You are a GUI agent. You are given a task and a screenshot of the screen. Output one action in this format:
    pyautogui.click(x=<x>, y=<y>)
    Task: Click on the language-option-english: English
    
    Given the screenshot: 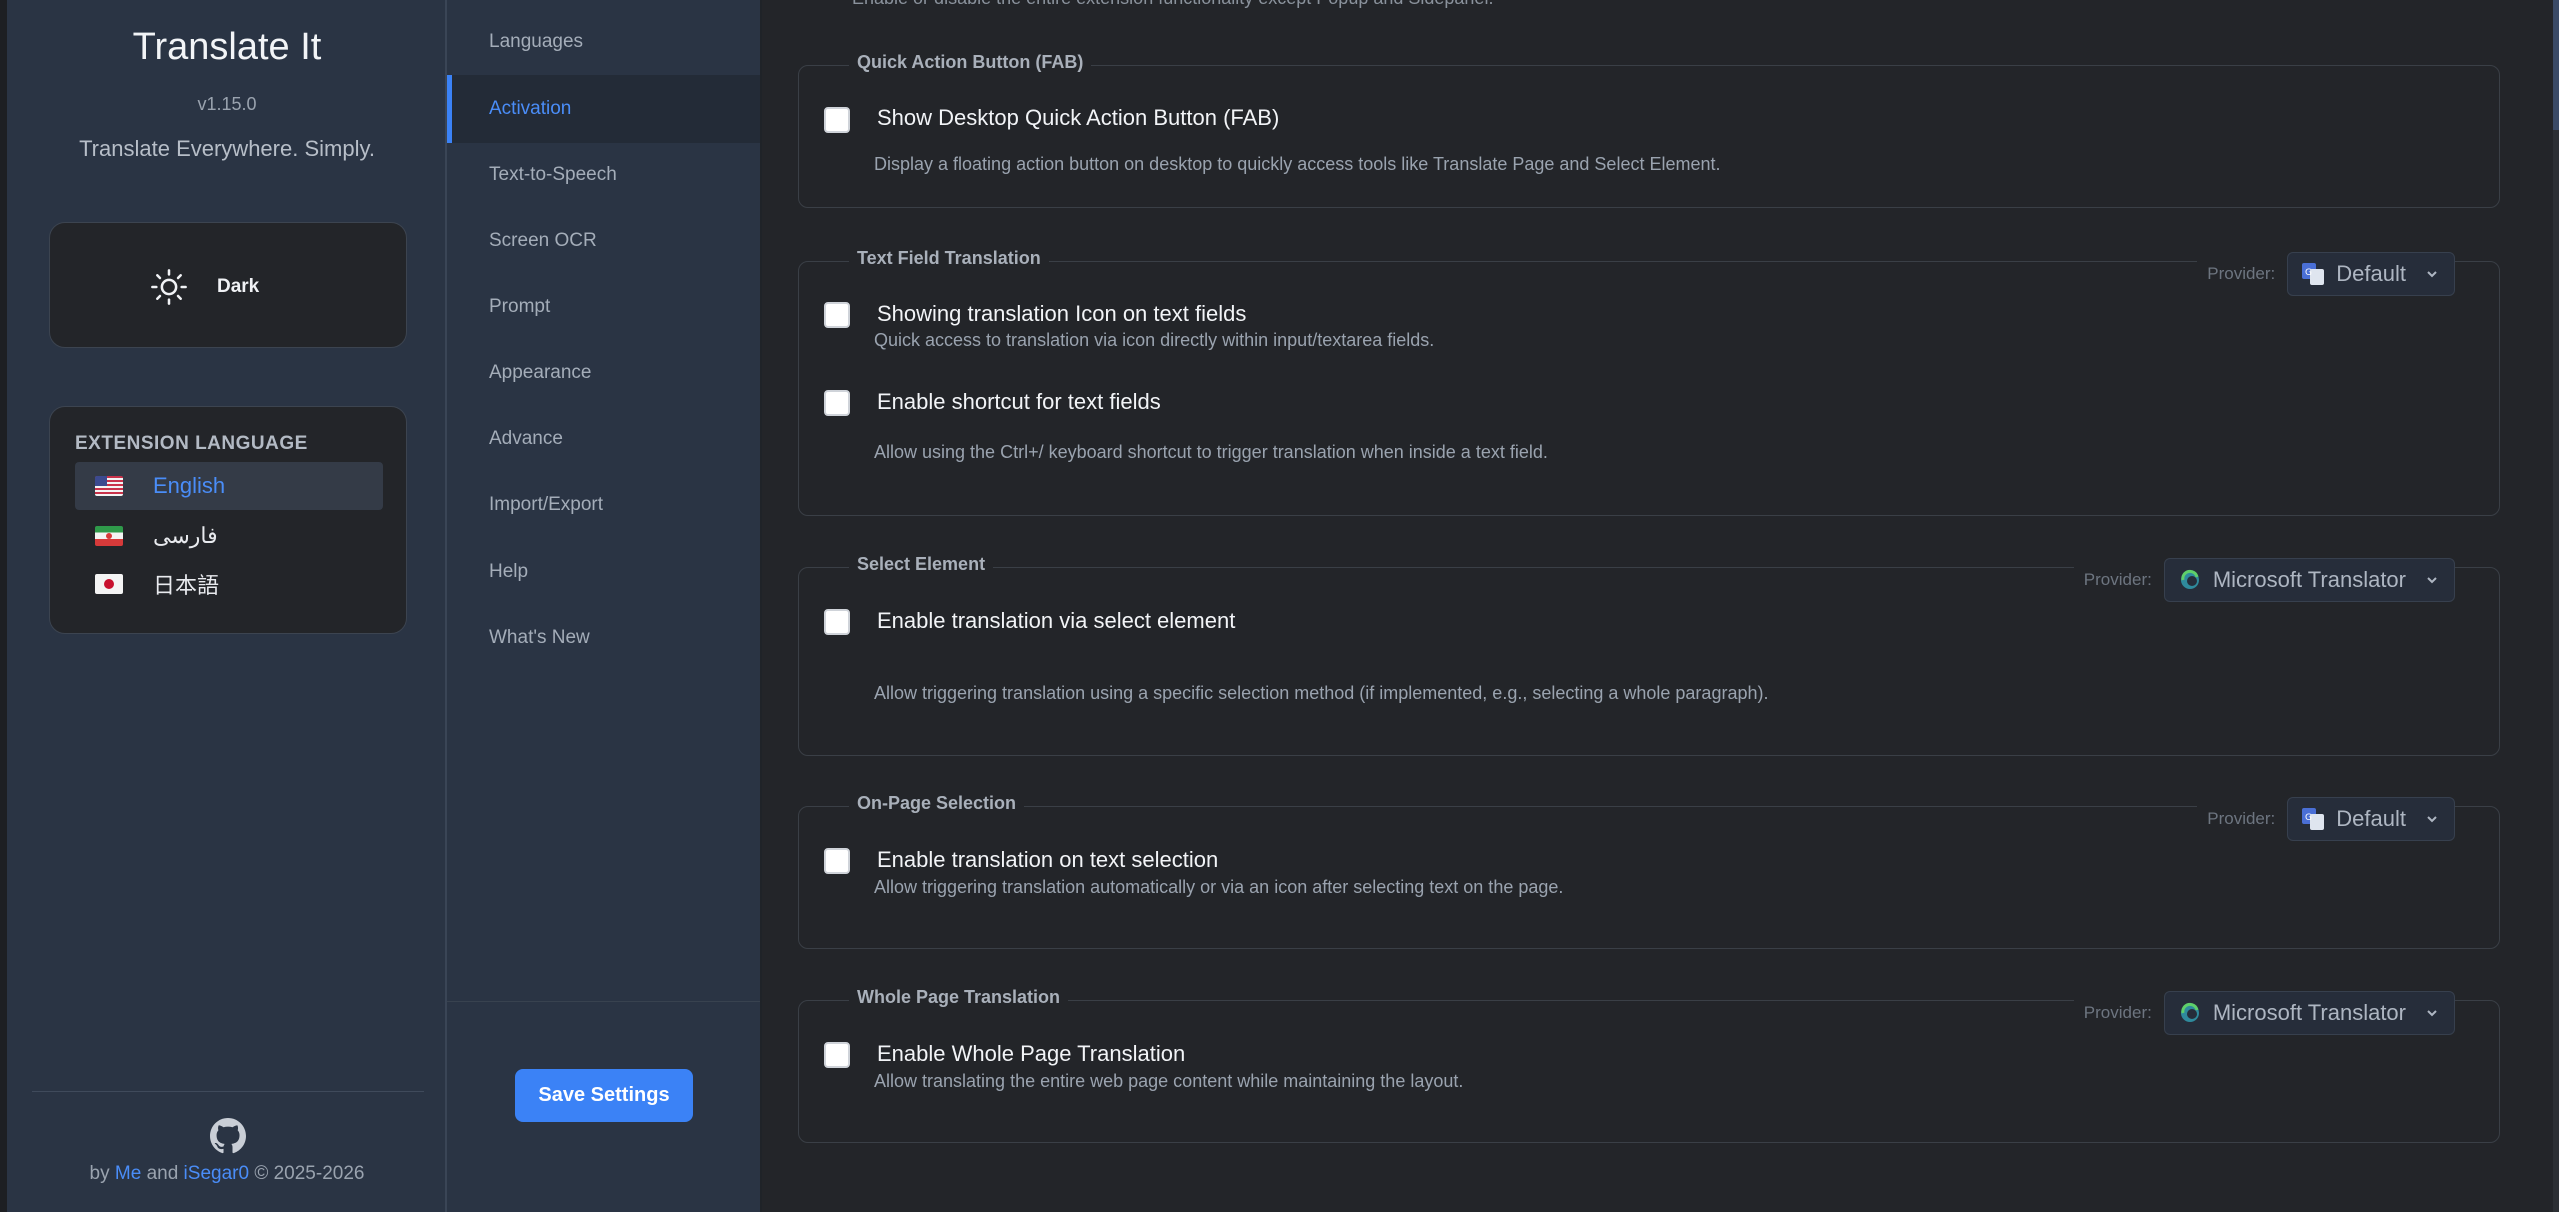 What is the action you would take?
    pyautogui.click(x=229, y=486)
    